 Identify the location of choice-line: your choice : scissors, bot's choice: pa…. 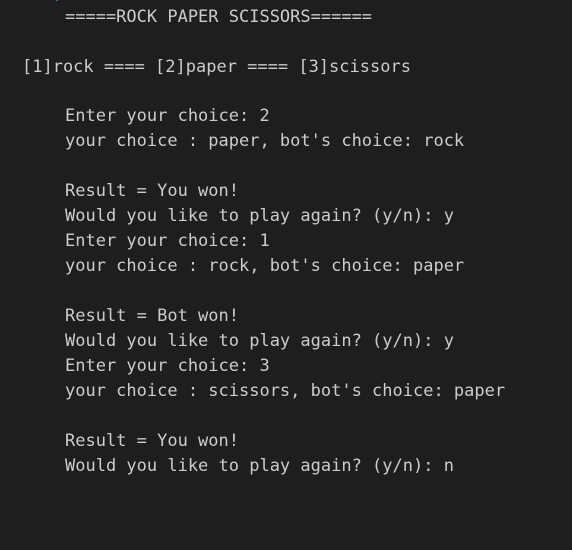
(285, 391).